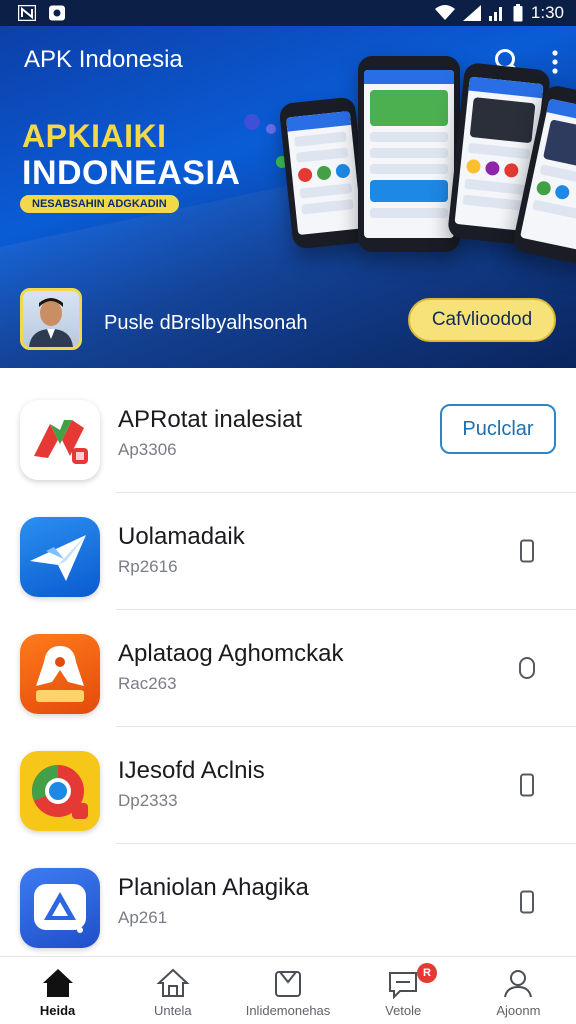  I want to click on more-vert-icon, so click(555, 62).